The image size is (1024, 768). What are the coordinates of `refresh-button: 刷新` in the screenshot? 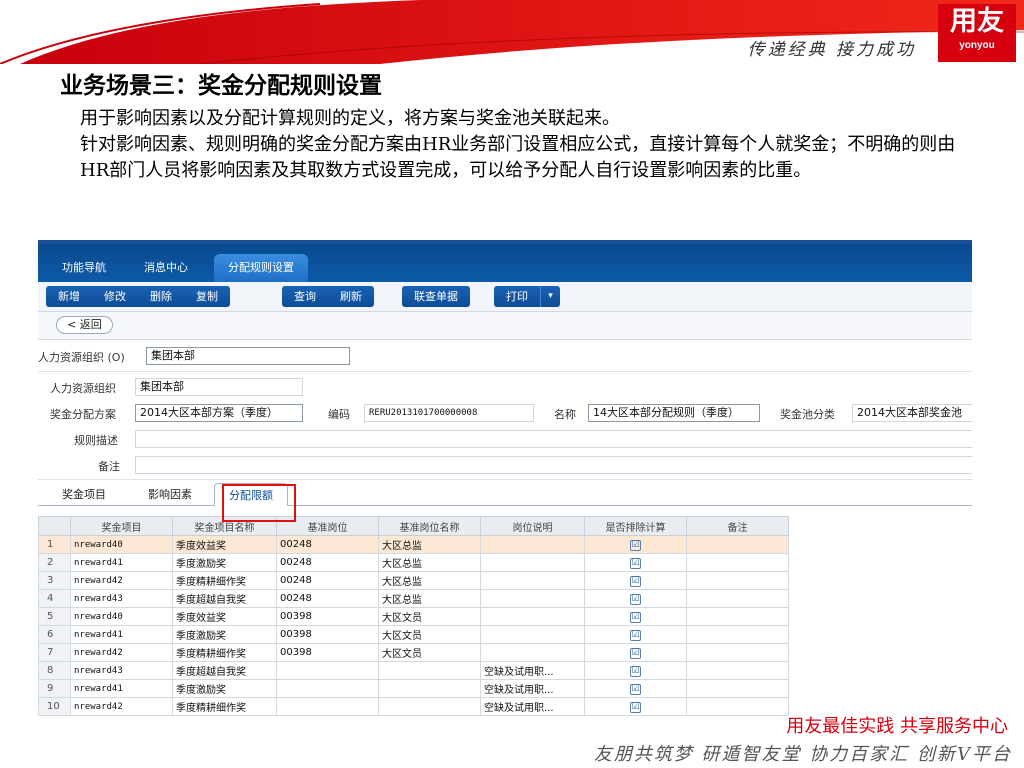 It's located at (351, 296).